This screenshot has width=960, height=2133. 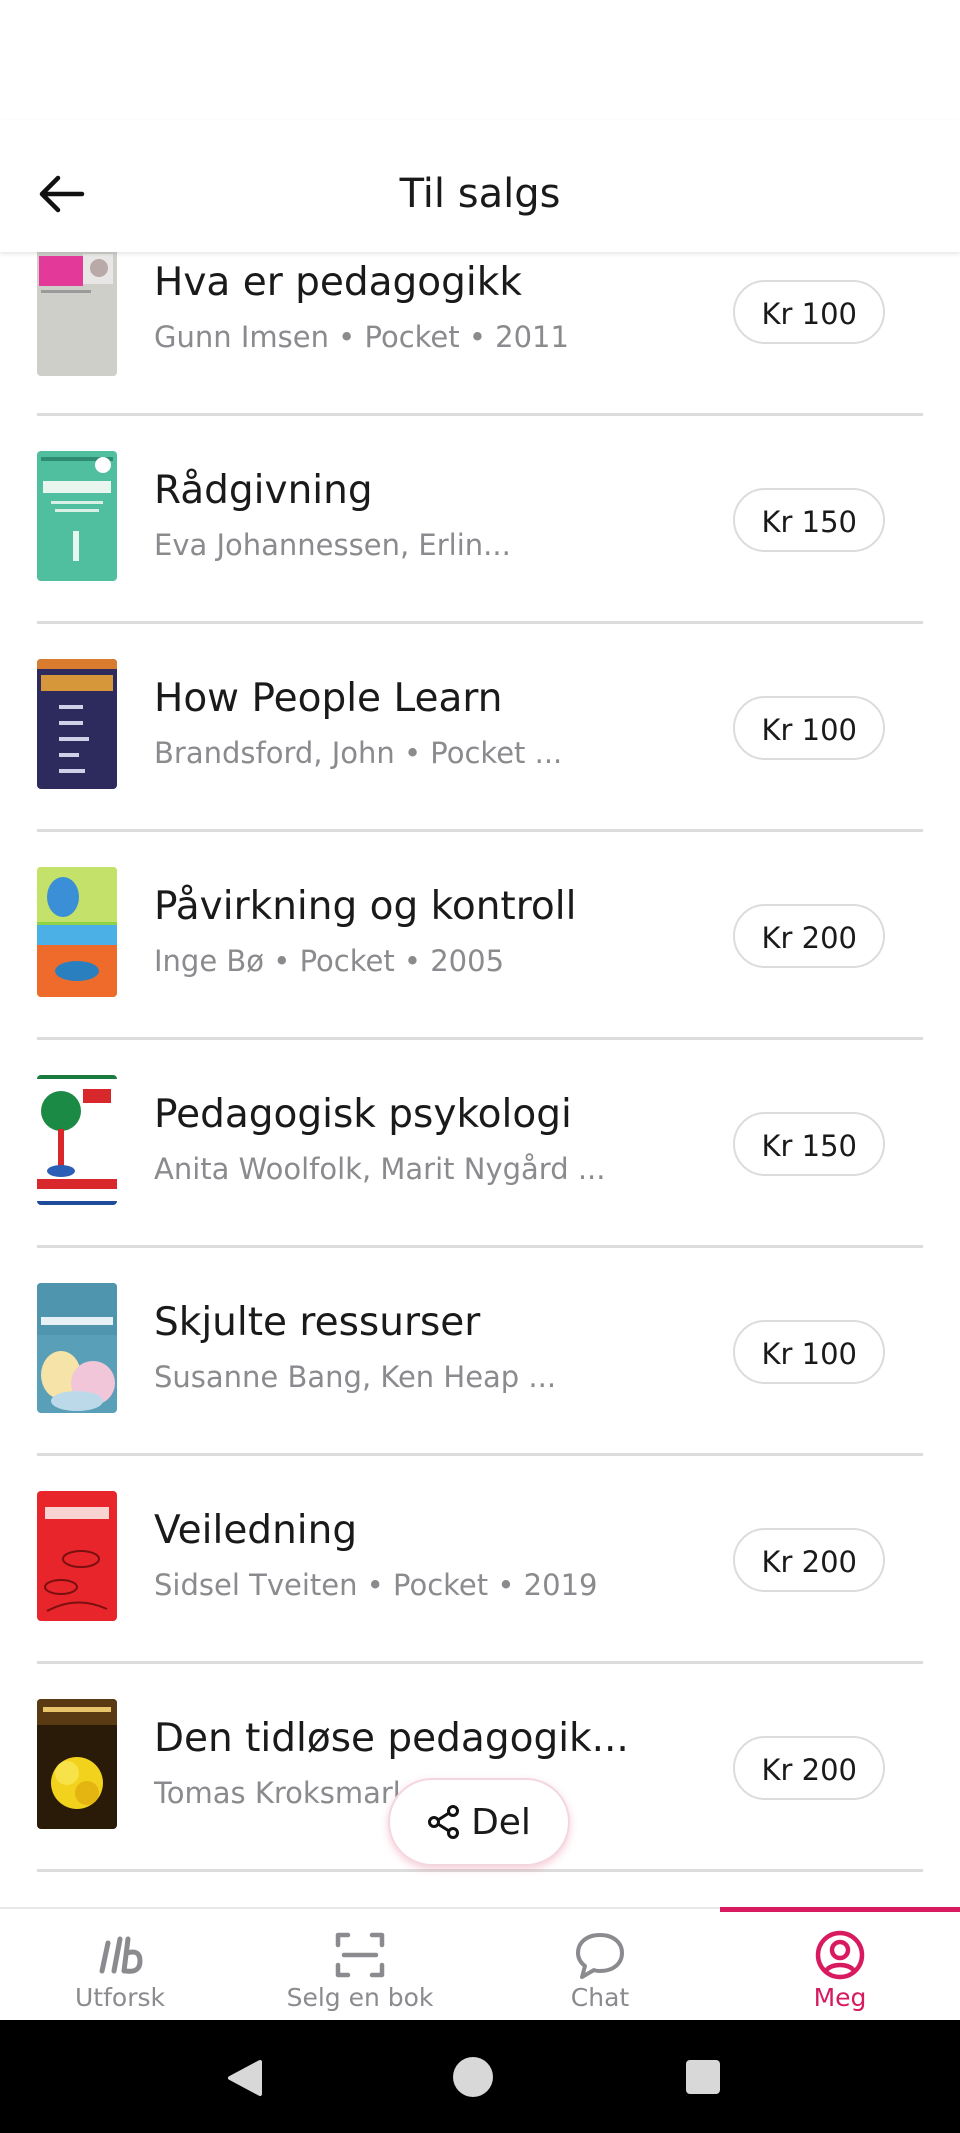 What do you see at coordinates (480, 1889) in the screenshot?
I see `list-item` at bounding box center [480, 1889].